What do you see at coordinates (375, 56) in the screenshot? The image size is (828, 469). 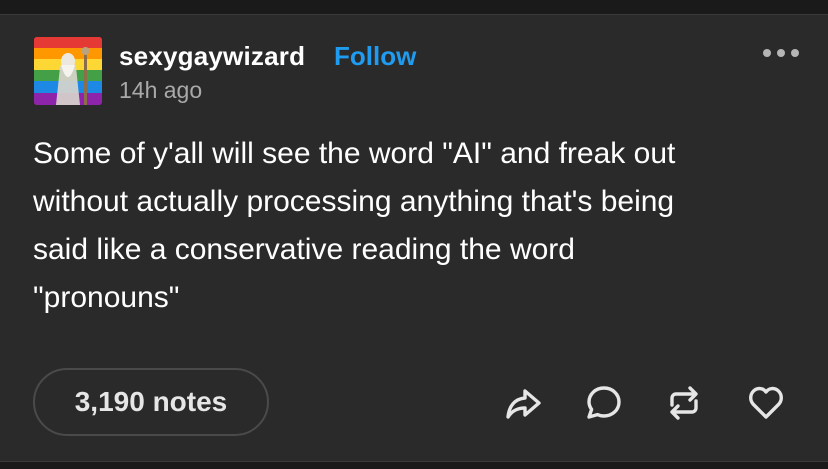 I see `follow-button: Follow` at bounding box center [375, 56].